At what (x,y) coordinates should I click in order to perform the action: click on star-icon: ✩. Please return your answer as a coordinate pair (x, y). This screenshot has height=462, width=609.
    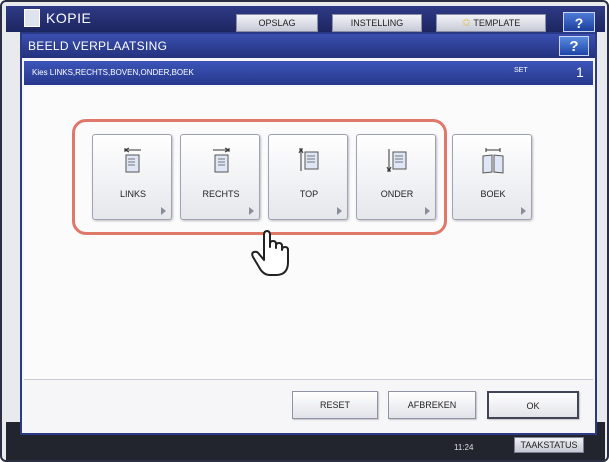
    Looking at the image, I should click on (466, 23).